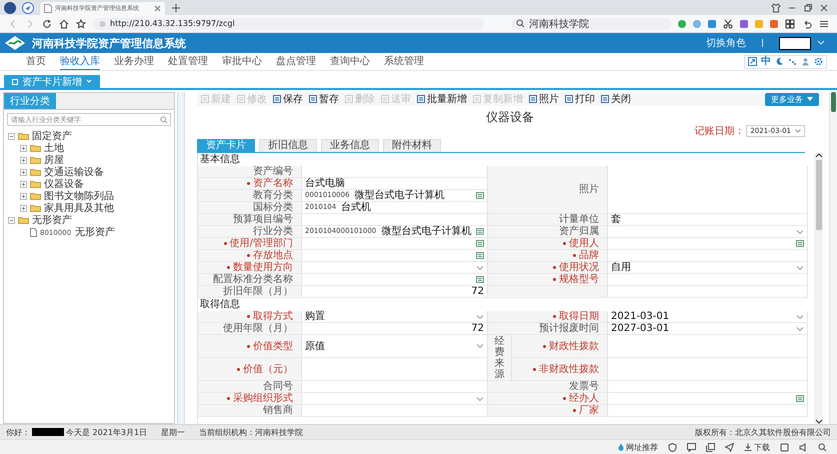 Image resolution: width=837 pixels, height=454 pixels. I want to click on form-tab: 附件材料, so click(412, 145).